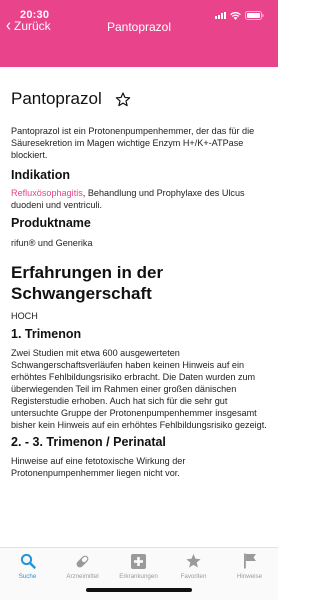 The height and width of the screenshot is (600, 320). What do you see at coordinates (82, 576) in the screenshot?
I see `tab-label: Arzneimittel` at bounding box center [82, 576].